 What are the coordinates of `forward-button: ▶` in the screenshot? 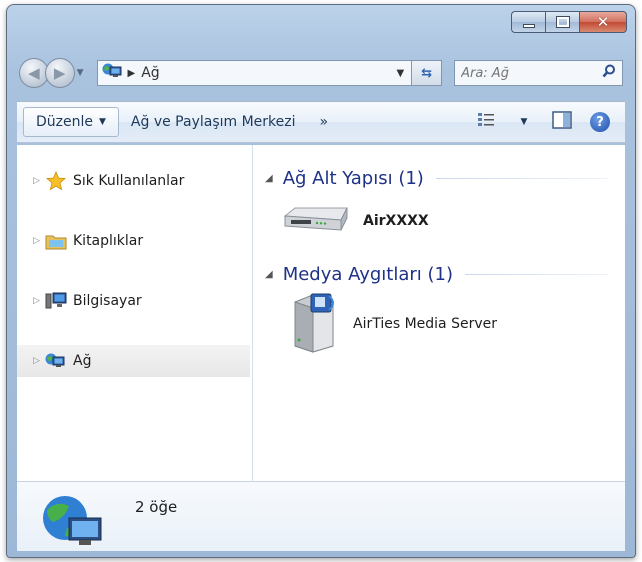 It's located at (59, 73).